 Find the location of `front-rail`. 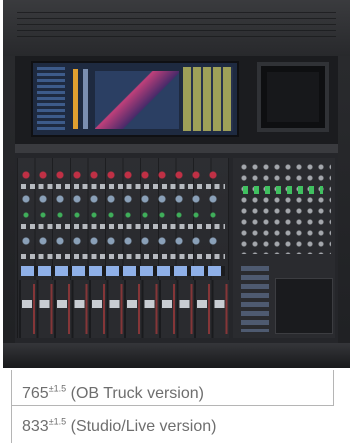

front-rail is located at coordinates (176, 355).